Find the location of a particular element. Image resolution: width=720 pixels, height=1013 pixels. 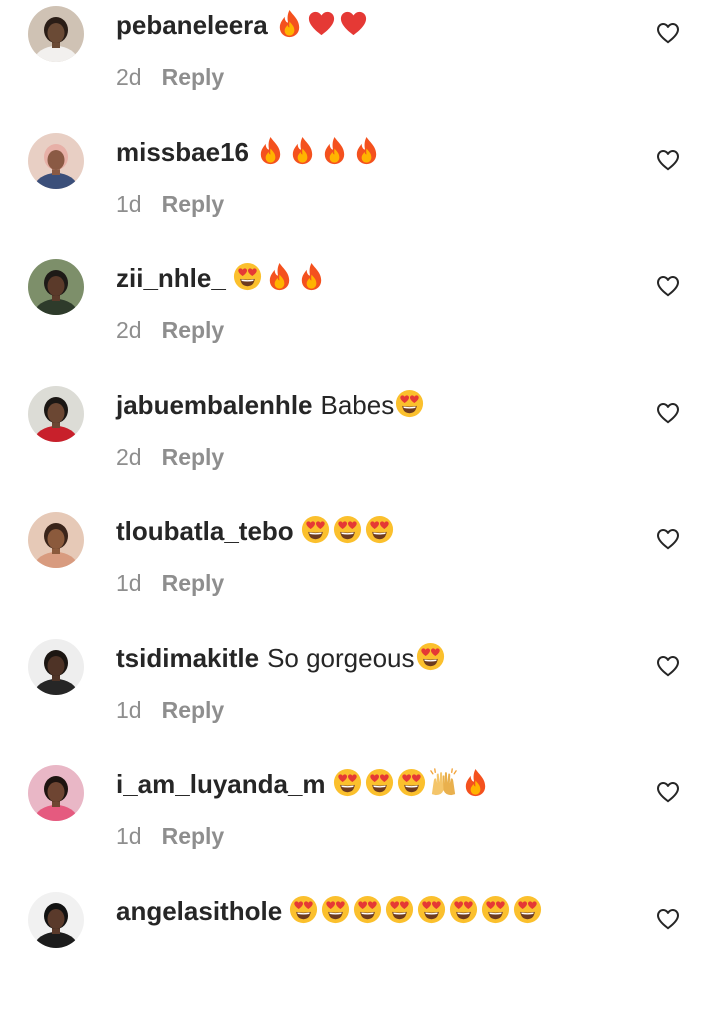

username-link: tsidimakitle is located at coordinates (187, 658).